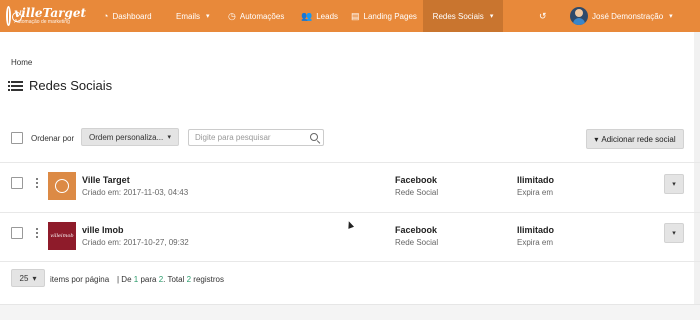  I want to click on dashboard-icon: ◔, so click(106, 15).